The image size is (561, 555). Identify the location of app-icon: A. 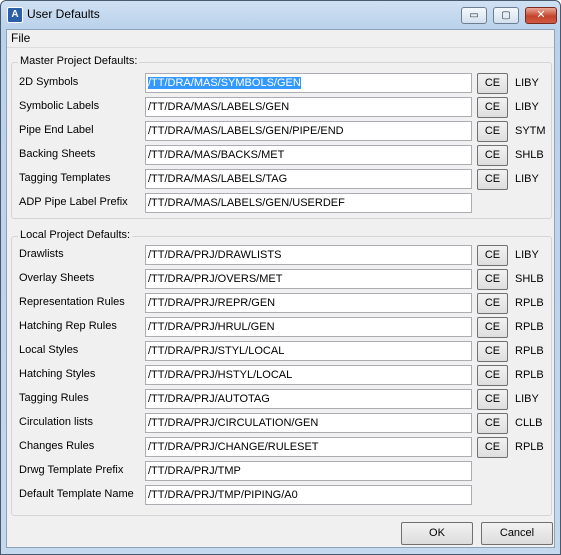
(15, 15).